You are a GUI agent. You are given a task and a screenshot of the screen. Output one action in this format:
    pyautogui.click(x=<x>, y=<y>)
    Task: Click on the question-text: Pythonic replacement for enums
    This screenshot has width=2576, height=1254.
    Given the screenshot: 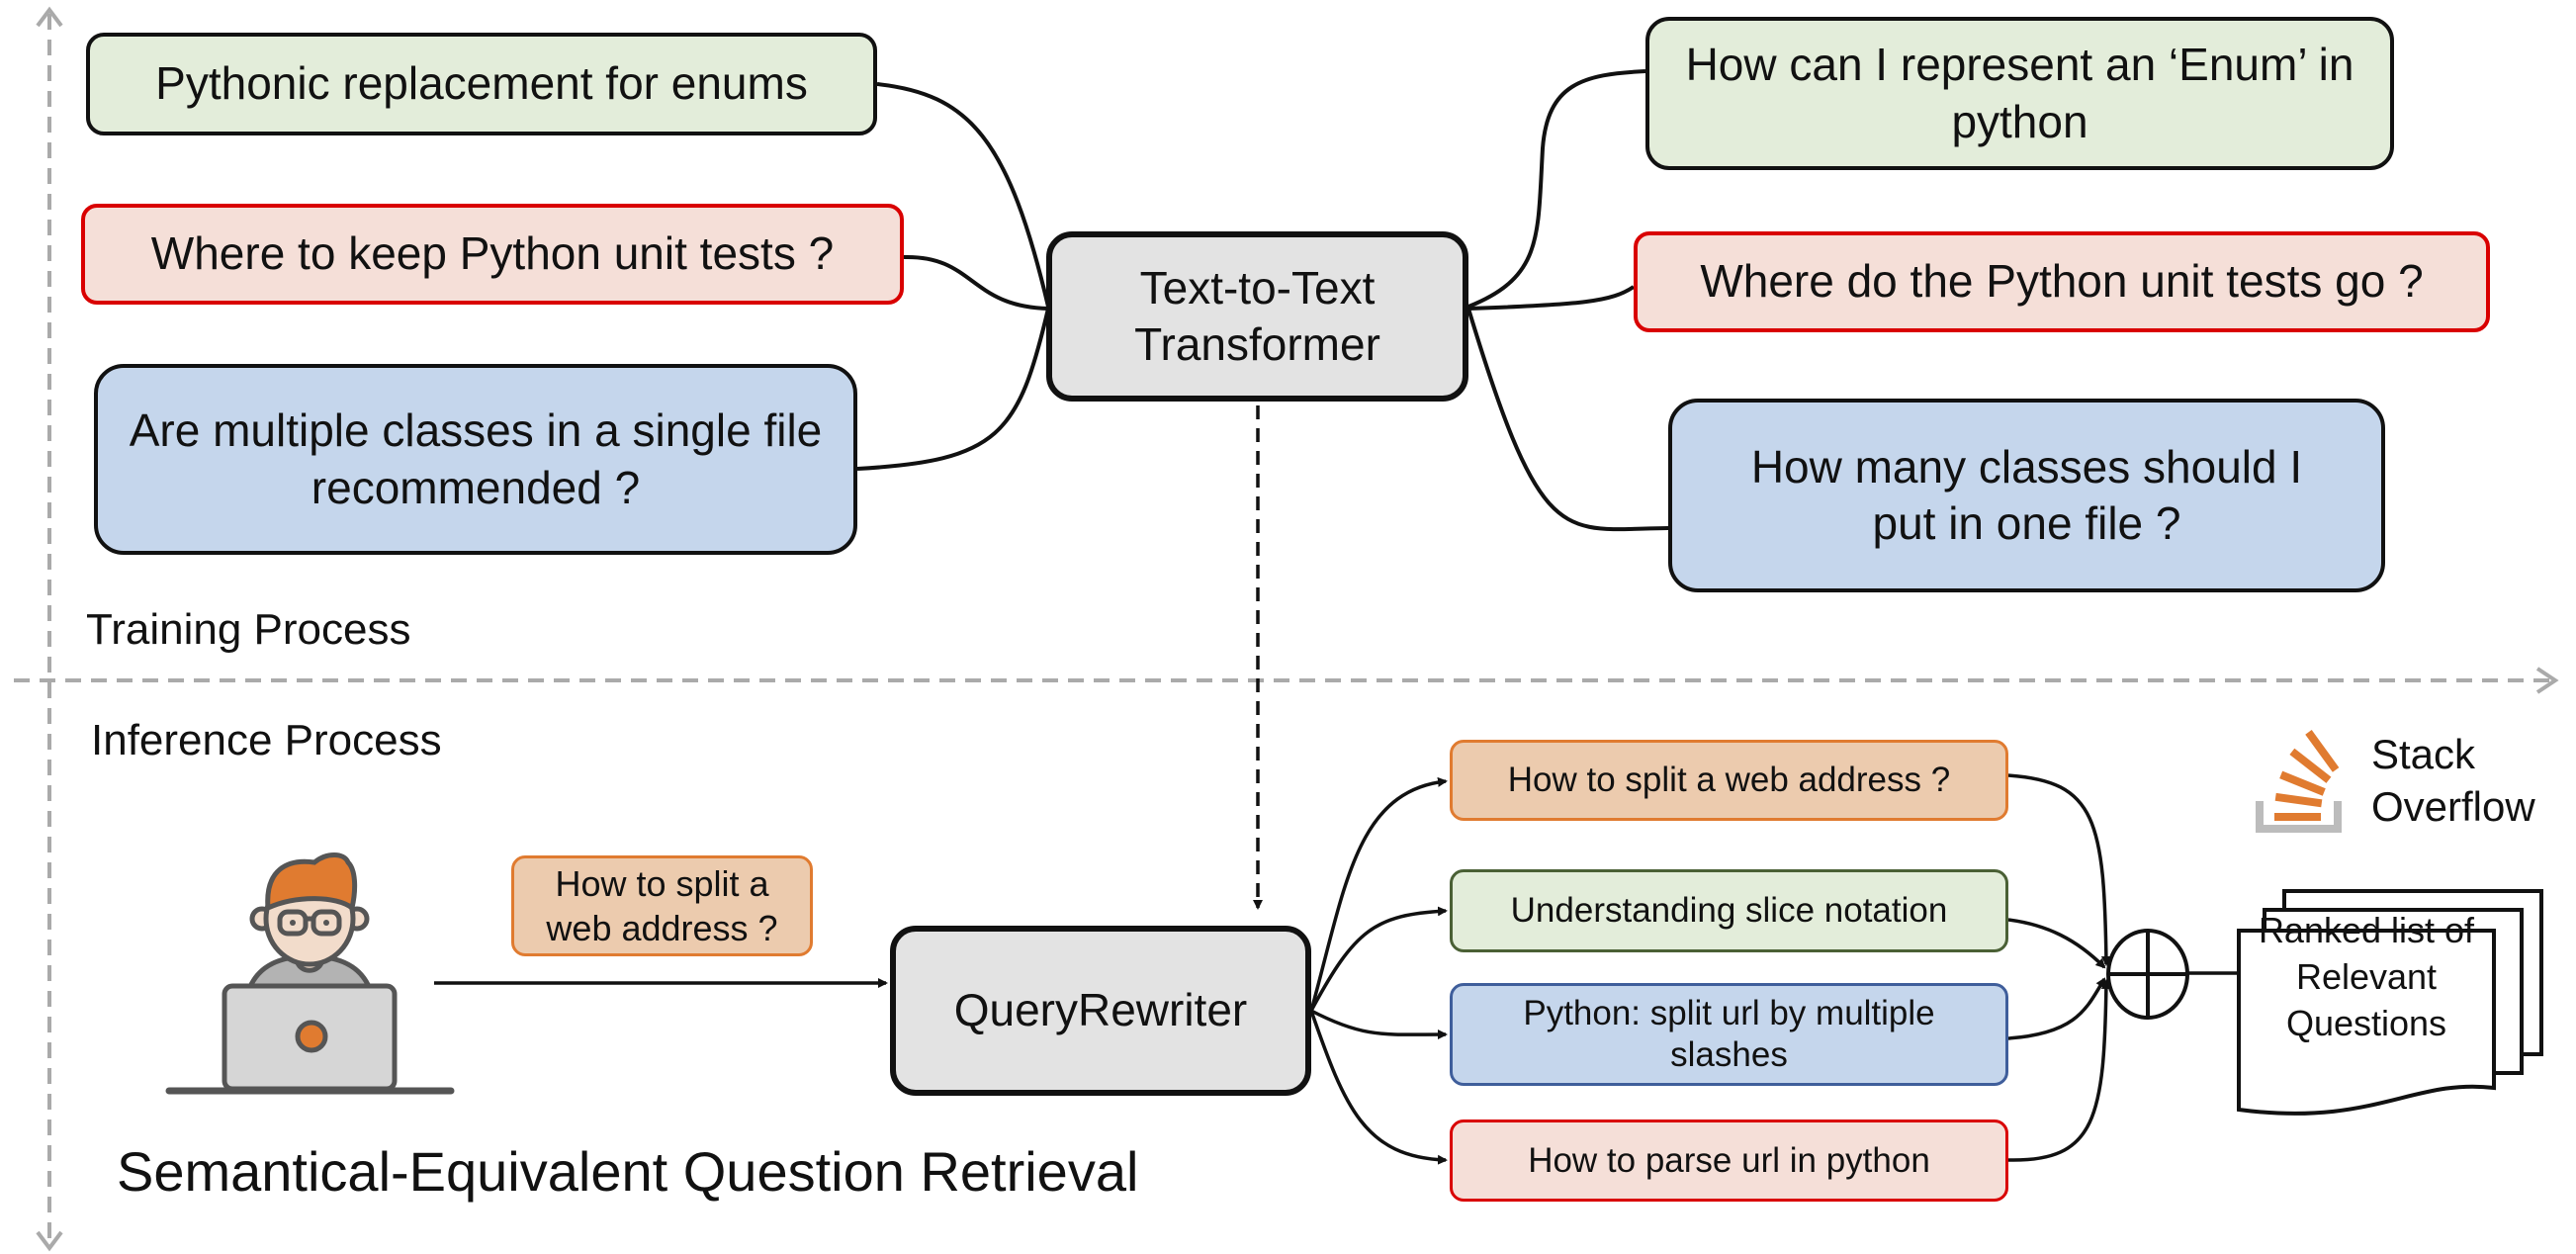 What is the action you would take?
    pyautogui.click(x=481, y=84)
    